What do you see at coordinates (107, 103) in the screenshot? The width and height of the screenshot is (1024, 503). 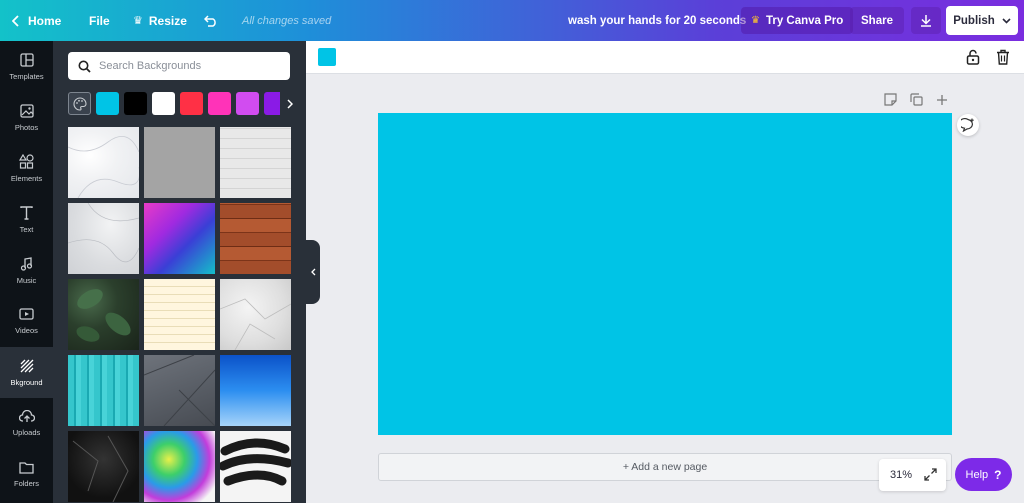 I see `color-swatch-cyan` at bounding box center [107, 103].